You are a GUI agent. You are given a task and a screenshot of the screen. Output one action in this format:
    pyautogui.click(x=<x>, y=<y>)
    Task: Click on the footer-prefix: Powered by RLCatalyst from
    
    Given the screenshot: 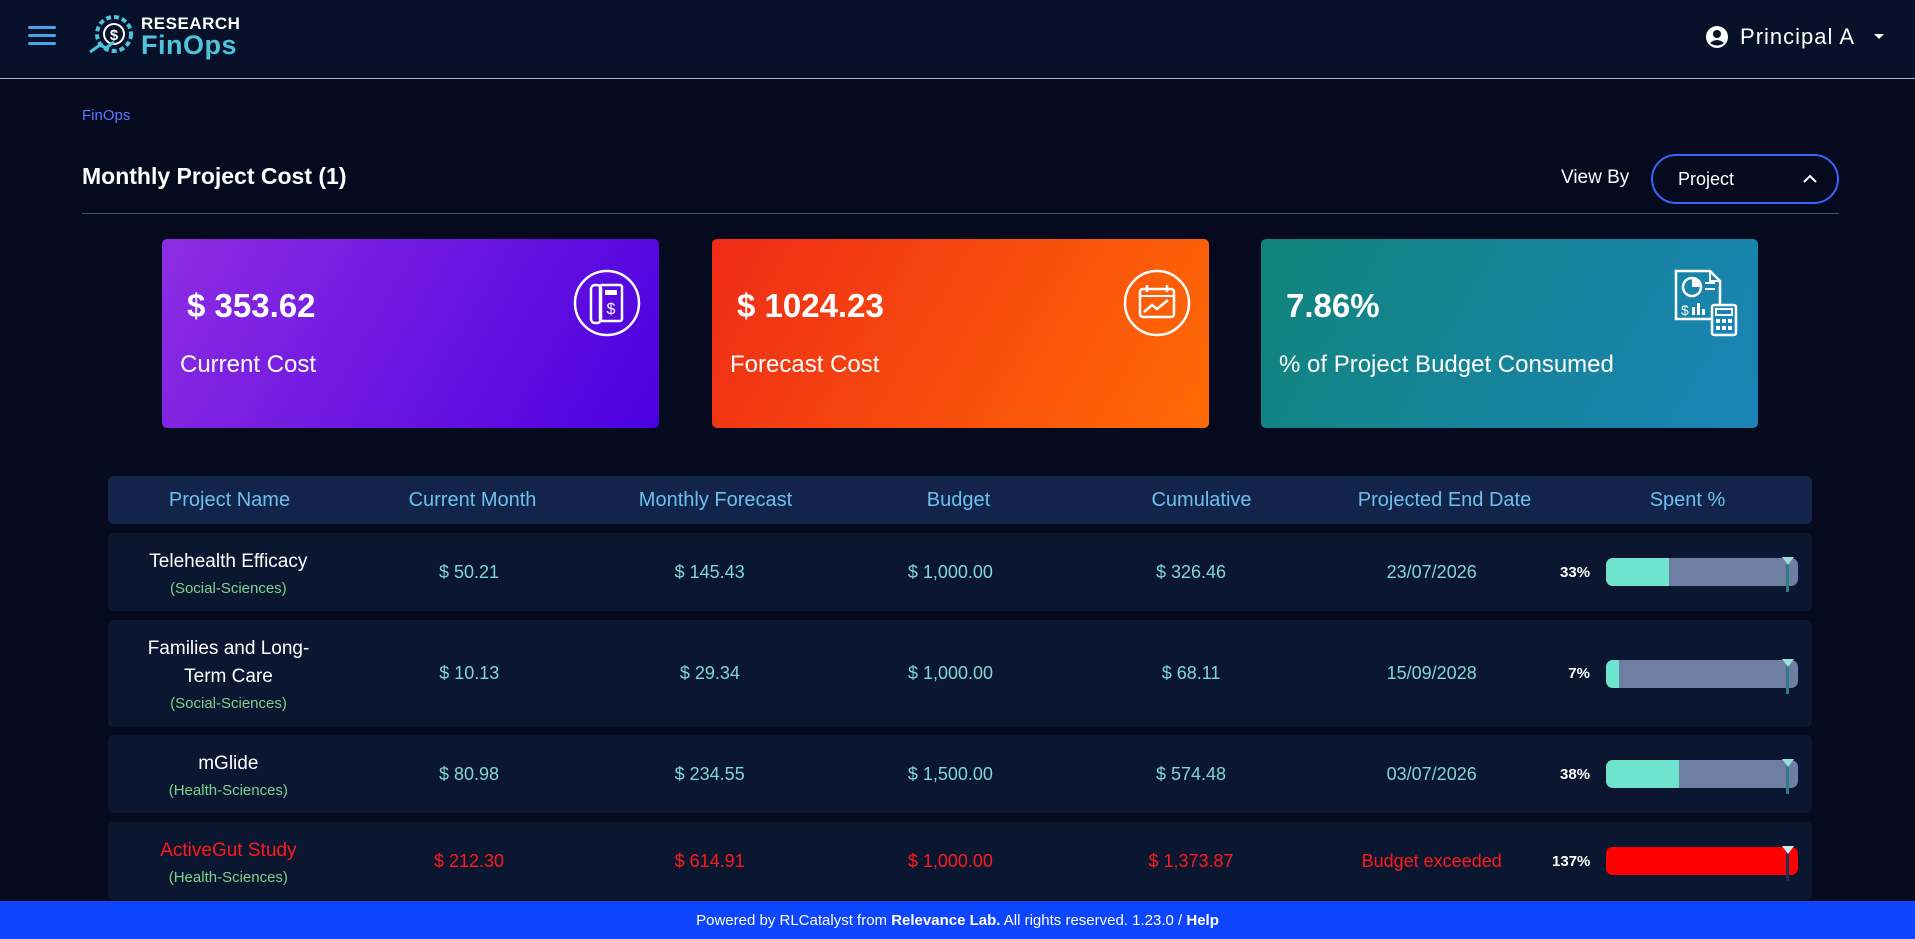 What is the action you would take?
    pyautogui.click(x=794, y=920)
    